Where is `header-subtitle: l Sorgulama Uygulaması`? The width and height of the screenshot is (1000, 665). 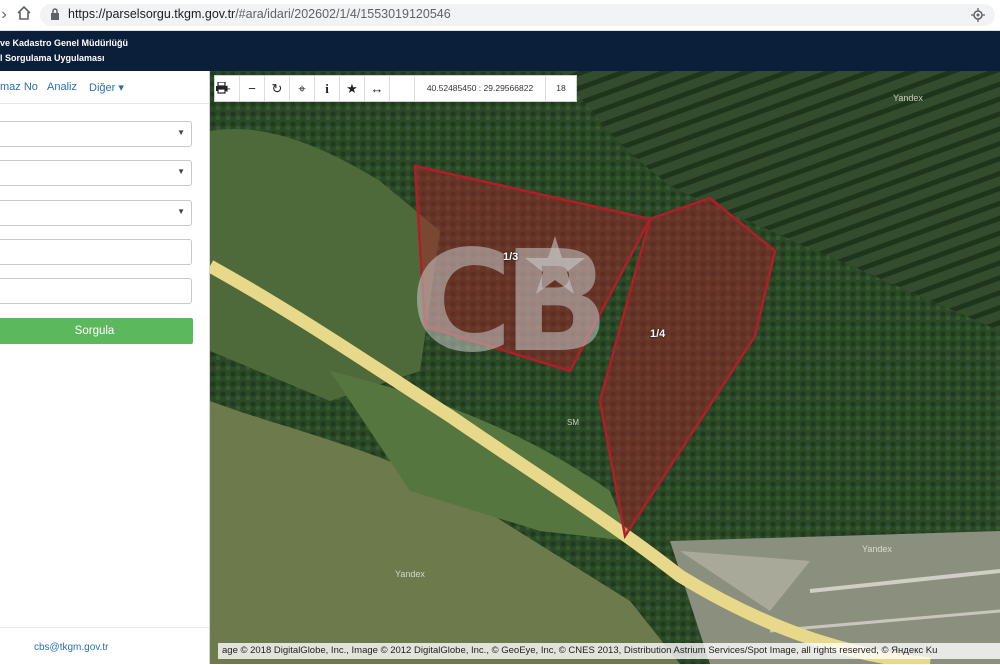
header-subtitle: l Sorgulama Uygulaması is located at coordinates (52, 58).